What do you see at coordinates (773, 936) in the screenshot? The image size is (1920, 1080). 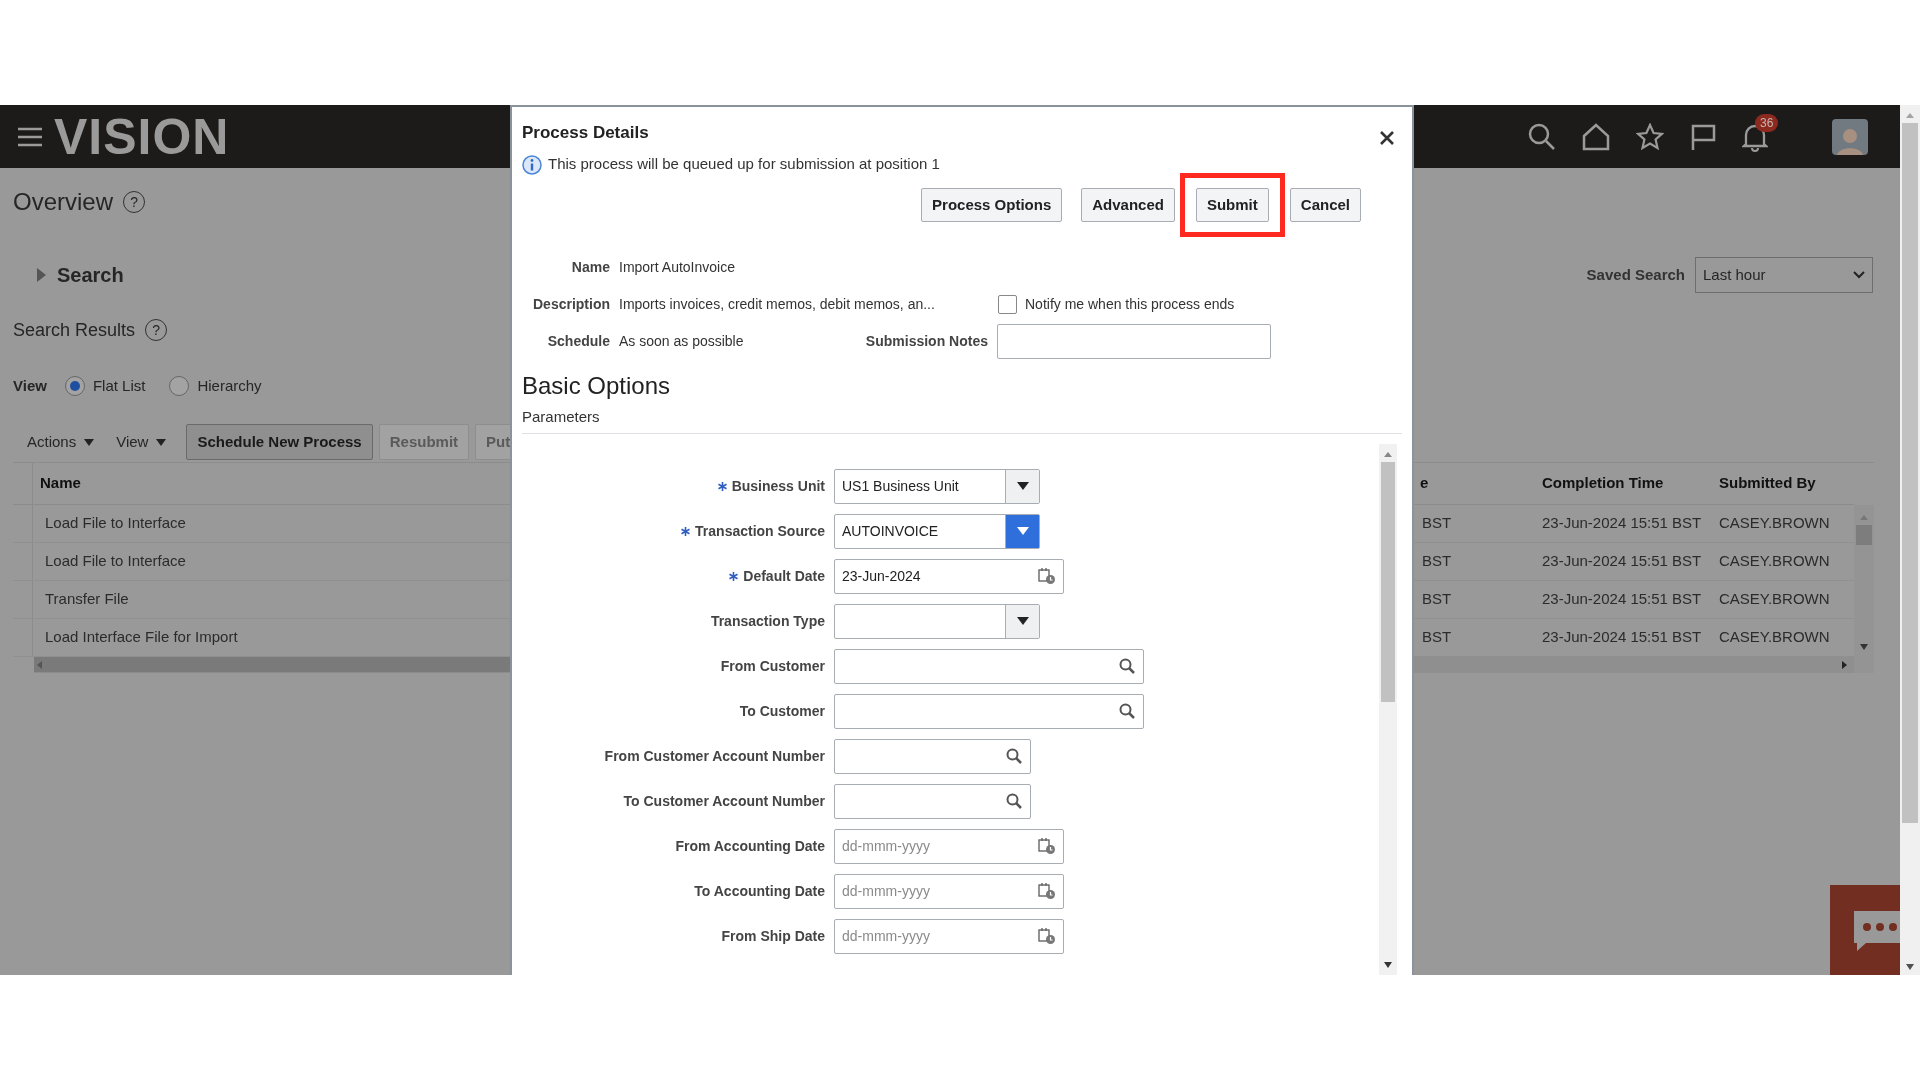 I see `parameter-label: From Ship Date` at bounding box center [773, 936].